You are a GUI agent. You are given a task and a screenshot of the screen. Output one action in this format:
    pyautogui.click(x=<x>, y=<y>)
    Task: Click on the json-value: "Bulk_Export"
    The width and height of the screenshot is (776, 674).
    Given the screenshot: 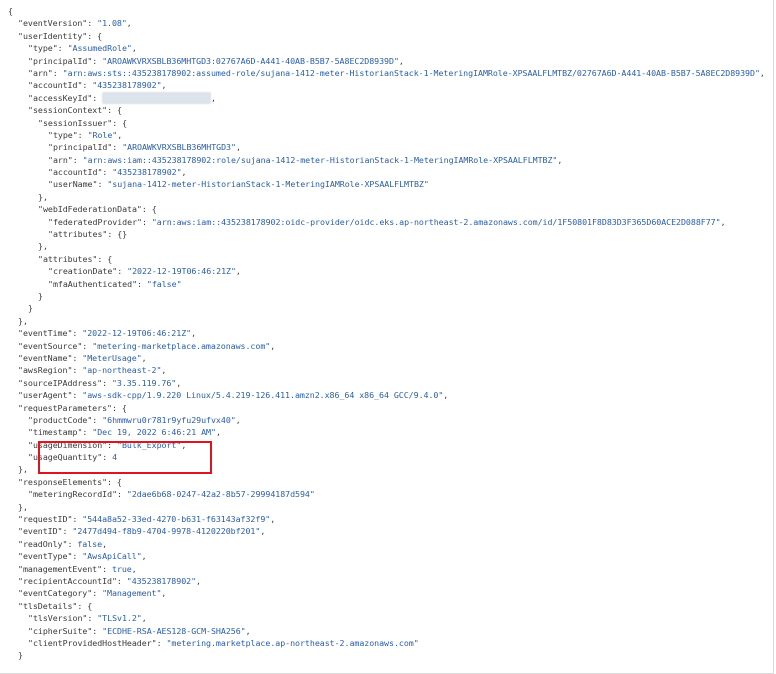 What is the action you would take?
    pyautogui.click(x=149, y=444)
    